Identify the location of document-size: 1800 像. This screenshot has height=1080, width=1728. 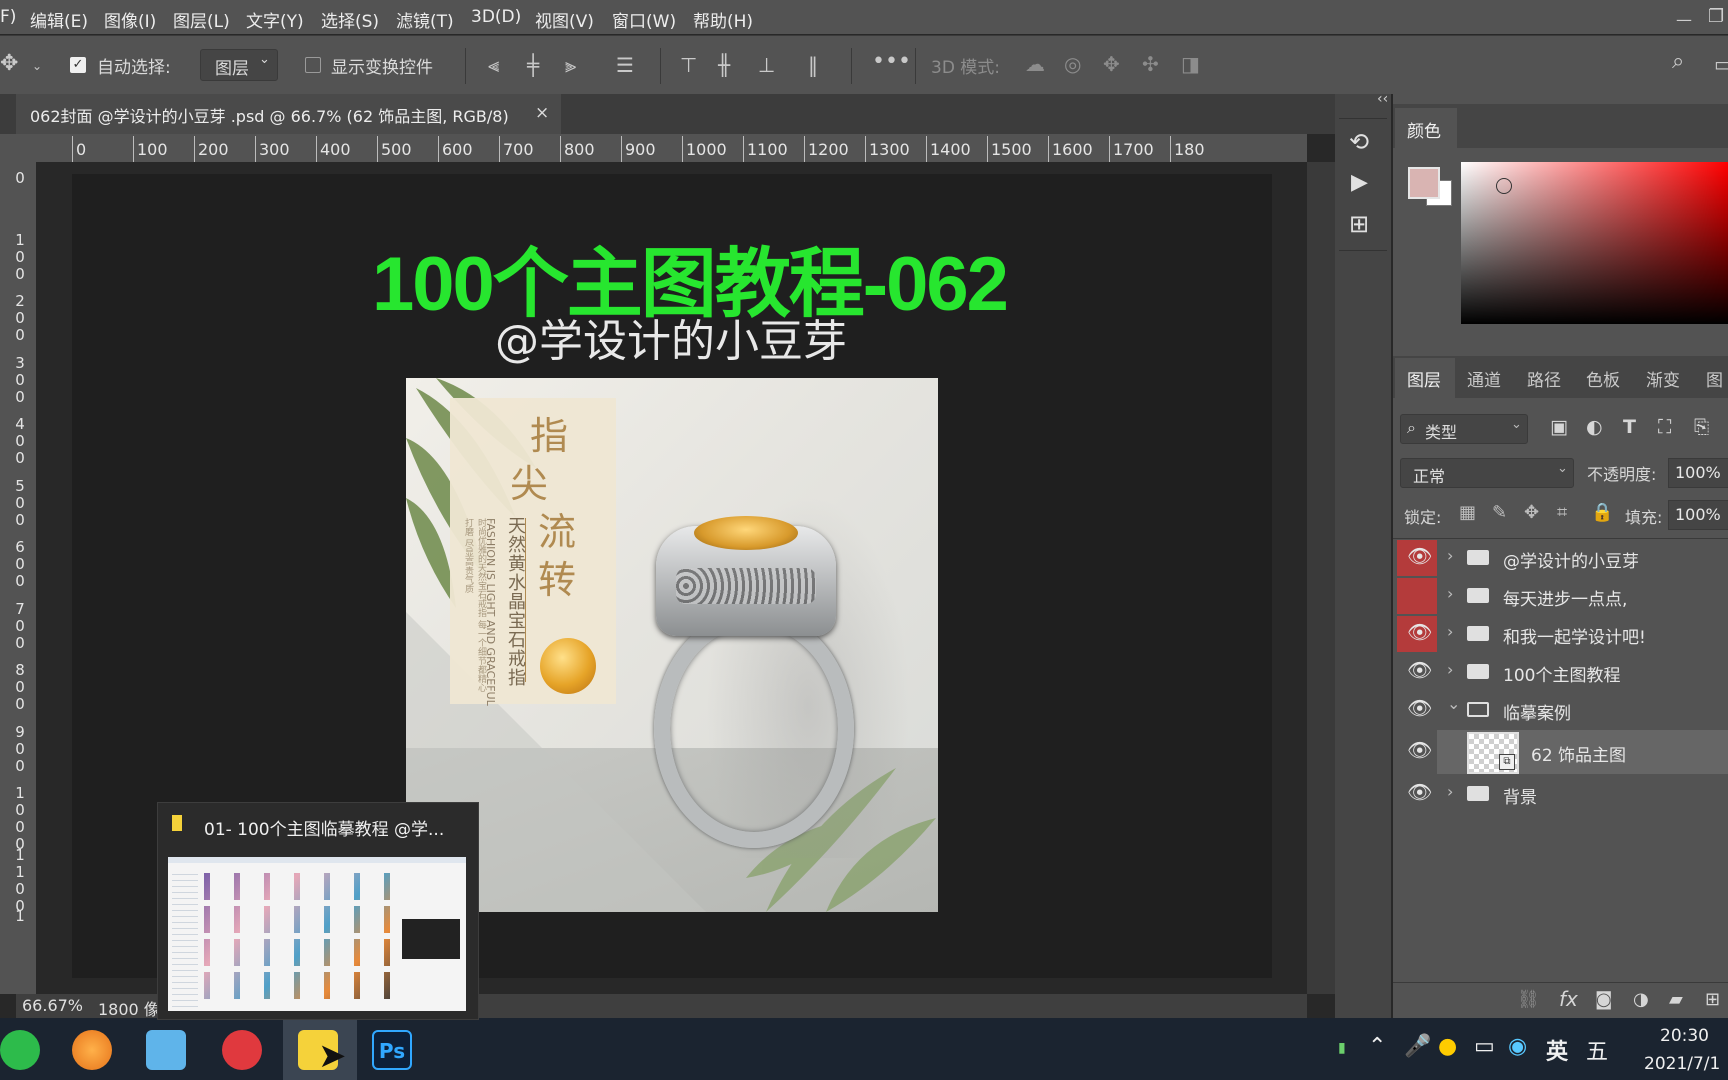
(129, 1008).